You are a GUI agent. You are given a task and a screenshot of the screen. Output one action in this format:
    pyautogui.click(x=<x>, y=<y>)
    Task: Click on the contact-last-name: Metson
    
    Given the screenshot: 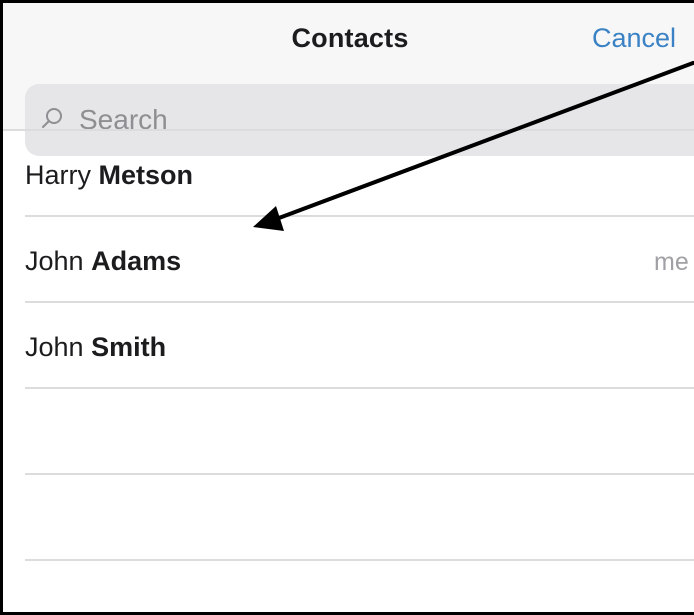 What is the action you would take?
    pyautogui.click(x=146, y=175)
    